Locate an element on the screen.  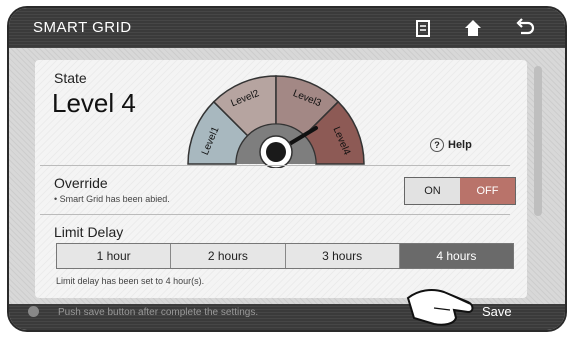
override-note: • Smart Grid has been abied. is located at coordinates (112, 199).